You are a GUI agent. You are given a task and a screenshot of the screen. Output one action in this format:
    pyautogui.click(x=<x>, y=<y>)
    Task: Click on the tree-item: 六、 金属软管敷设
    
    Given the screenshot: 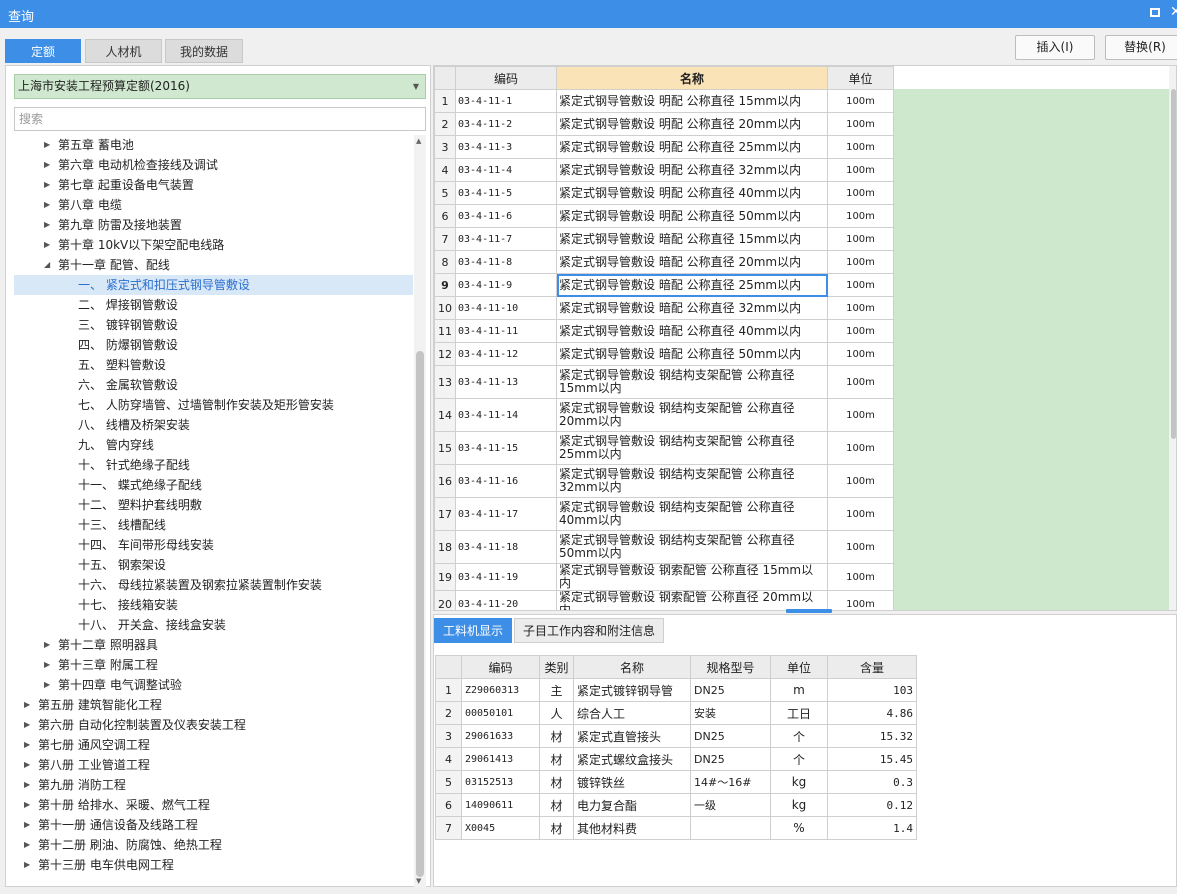 What is the action you would take?
    pyautogui.click(x=213, y=385)
    